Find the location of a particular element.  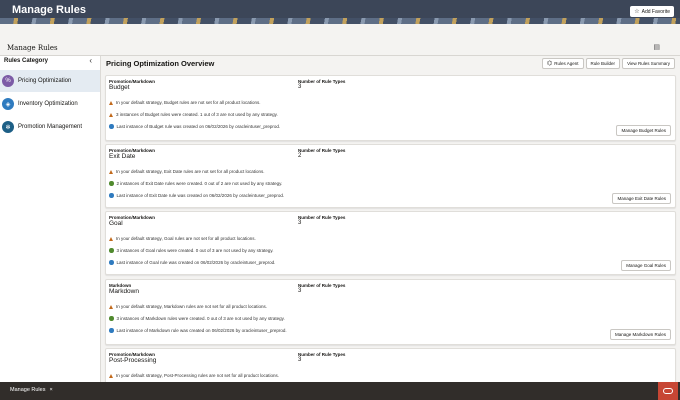

sidebar-item-promotion-management: ✻ Promotion Management is located at coordinates (50, 127).